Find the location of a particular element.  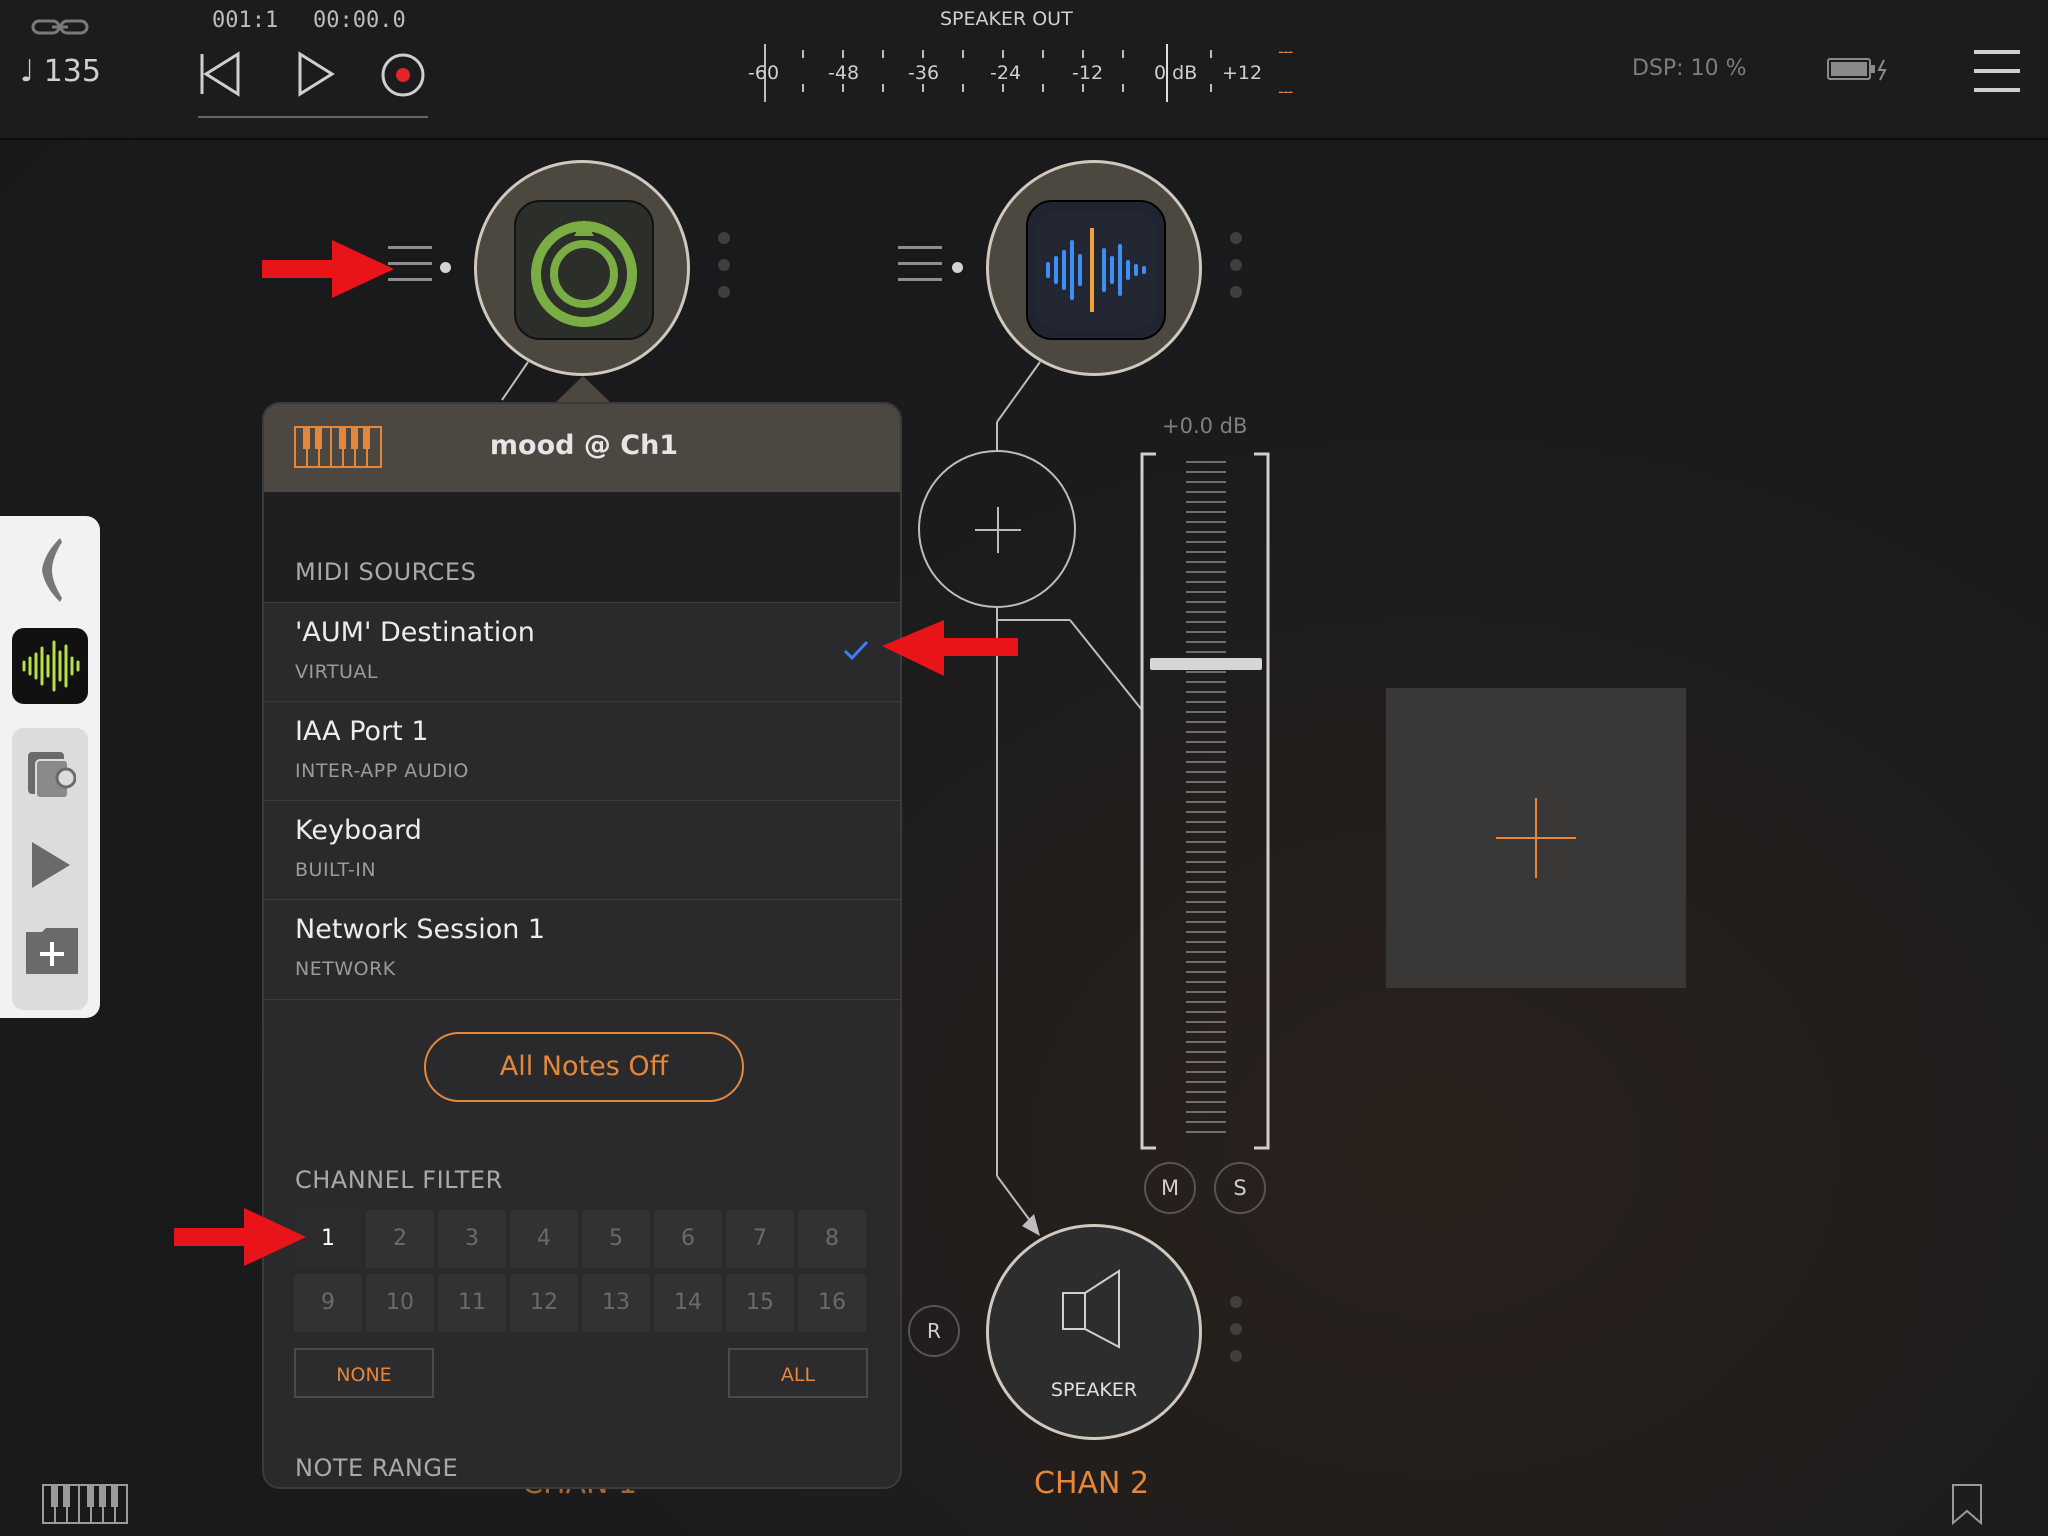

all-notes-off-button: All Notes Off is located at coordinates (584, 1067).